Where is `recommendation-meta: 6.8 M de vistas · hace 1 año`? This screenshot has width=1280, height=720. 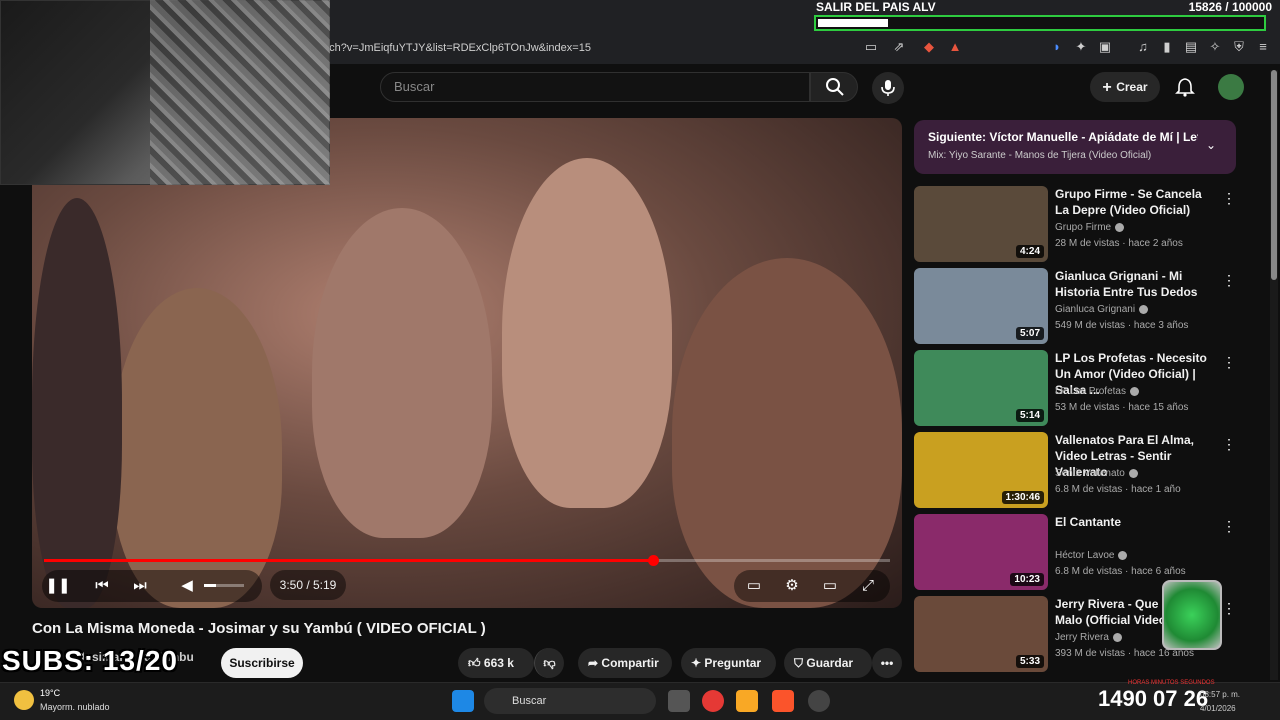
recommendation-meta: 6.8 M de vistas · hace 1 año is located at coordinates (1118, 489).